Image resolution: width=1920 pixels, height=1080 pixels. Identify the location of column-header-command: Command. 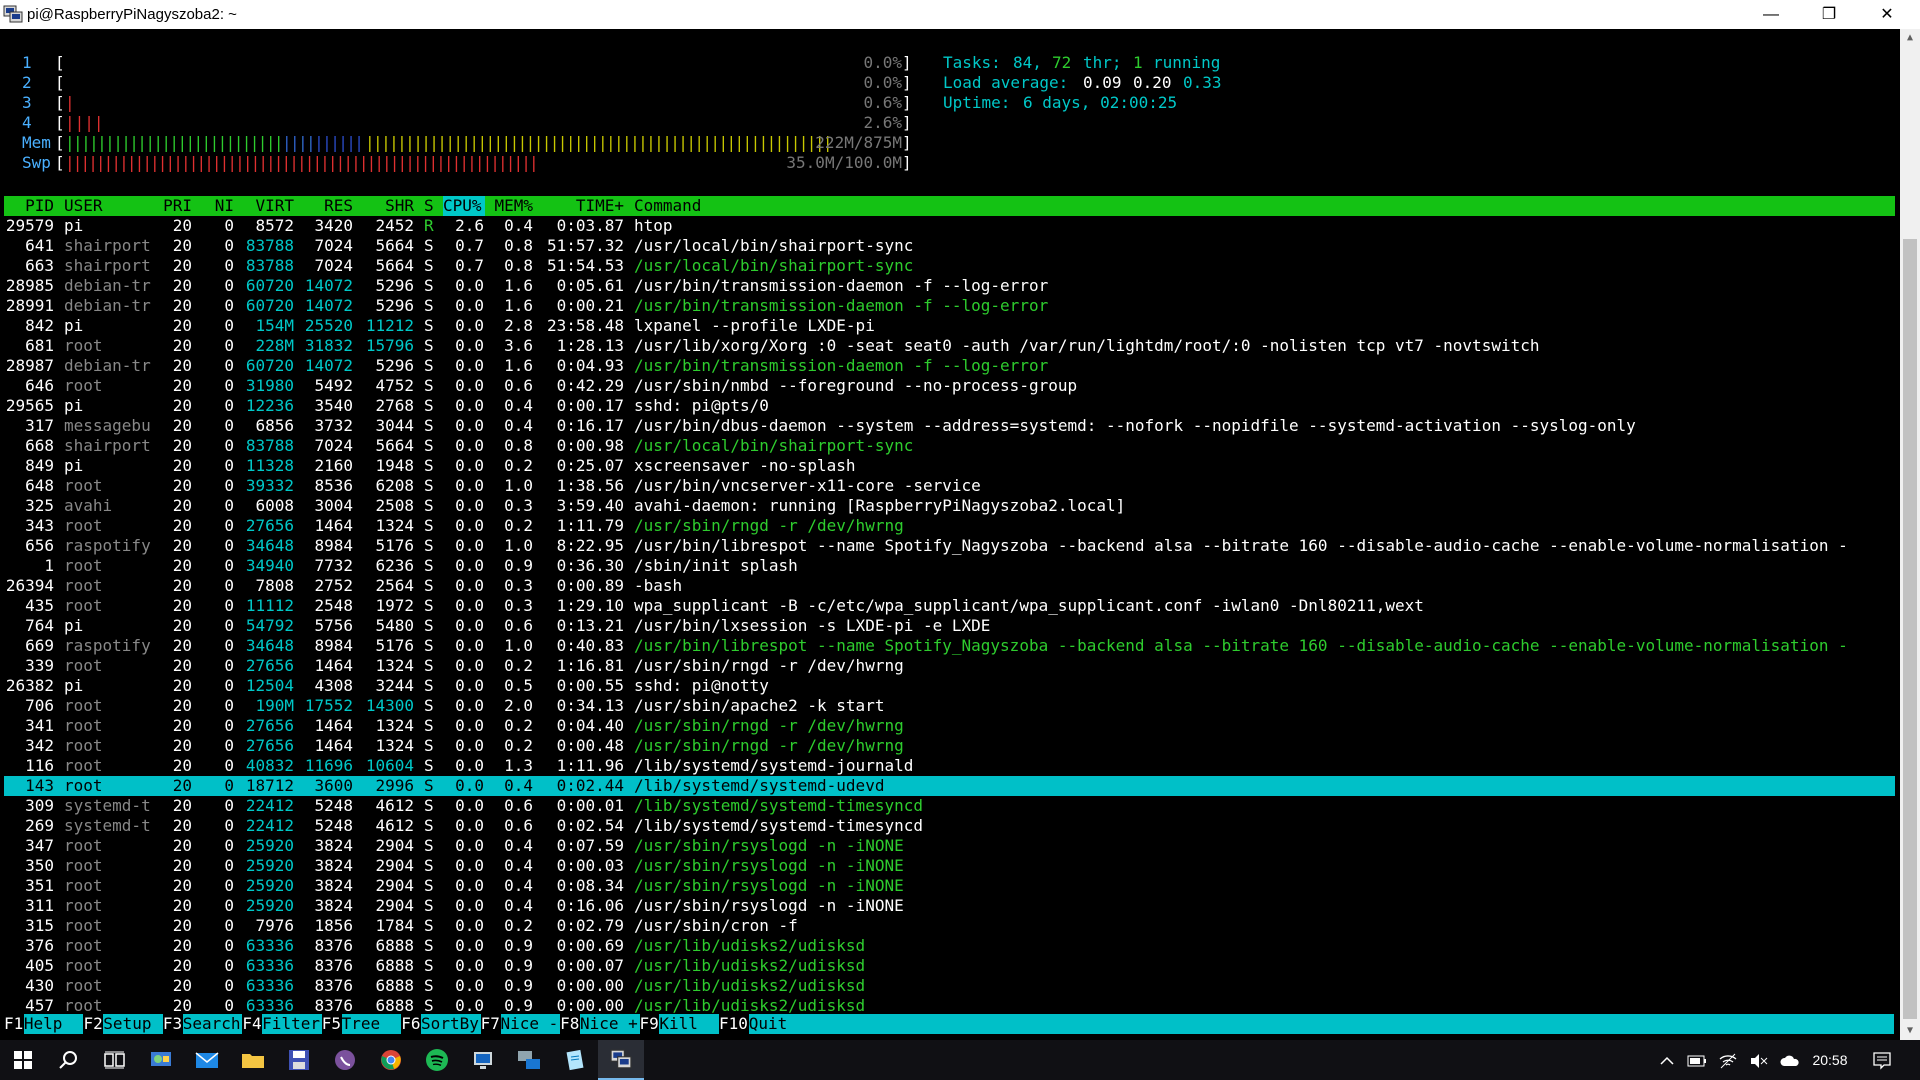
(667, 206).